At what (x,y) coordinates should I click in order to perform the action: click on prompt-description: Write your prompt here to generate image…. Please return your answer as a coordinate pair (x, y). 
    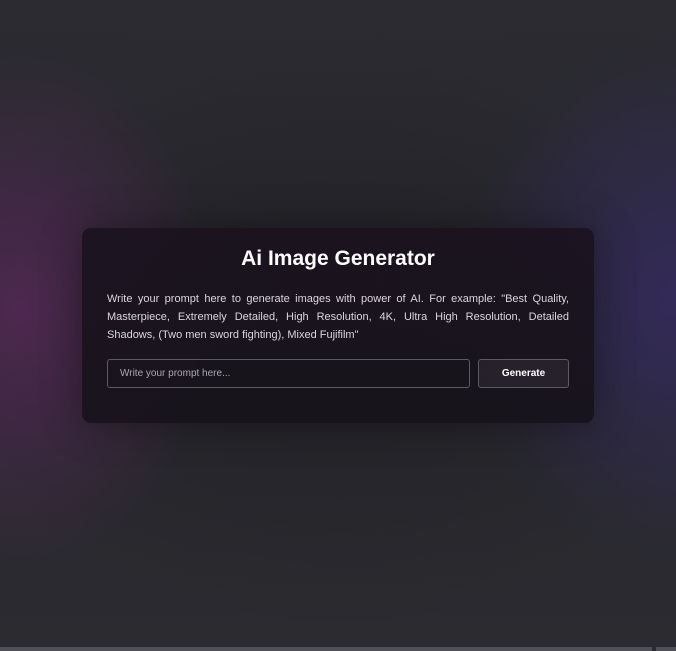
    Looking at the image, I should click on (338, 317).